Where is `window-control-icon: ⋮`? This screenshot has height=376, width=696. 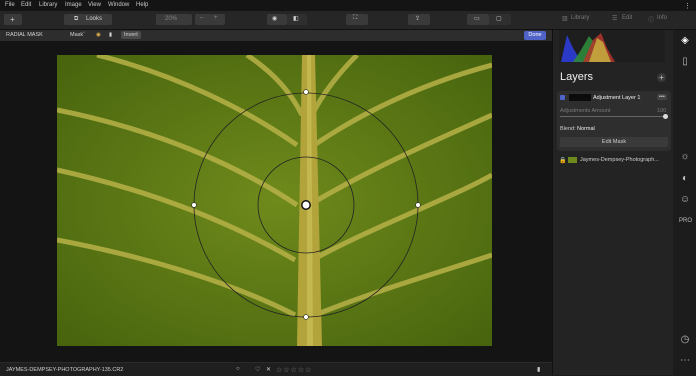
window-control-icon: ⋮ is located at coordinates (687, 6).